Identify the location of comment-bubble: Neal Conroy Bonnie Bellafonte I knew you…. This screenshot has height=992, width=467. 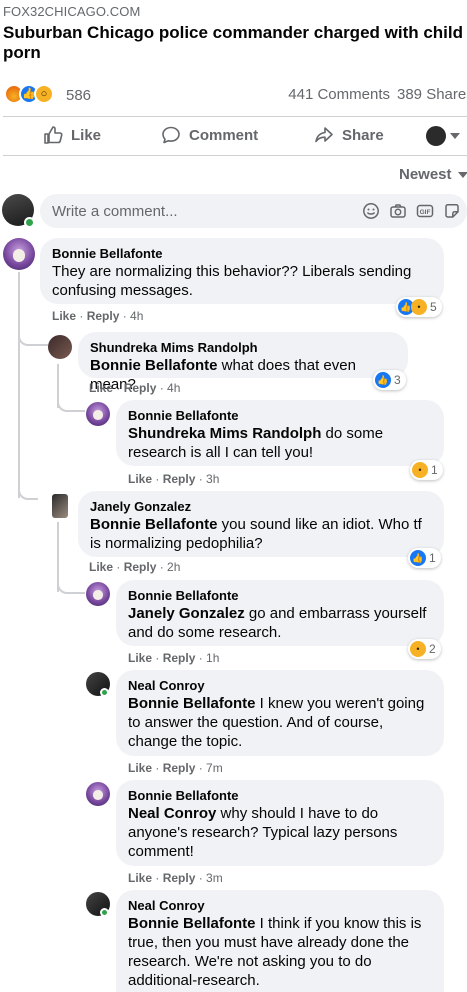
(280, 713).